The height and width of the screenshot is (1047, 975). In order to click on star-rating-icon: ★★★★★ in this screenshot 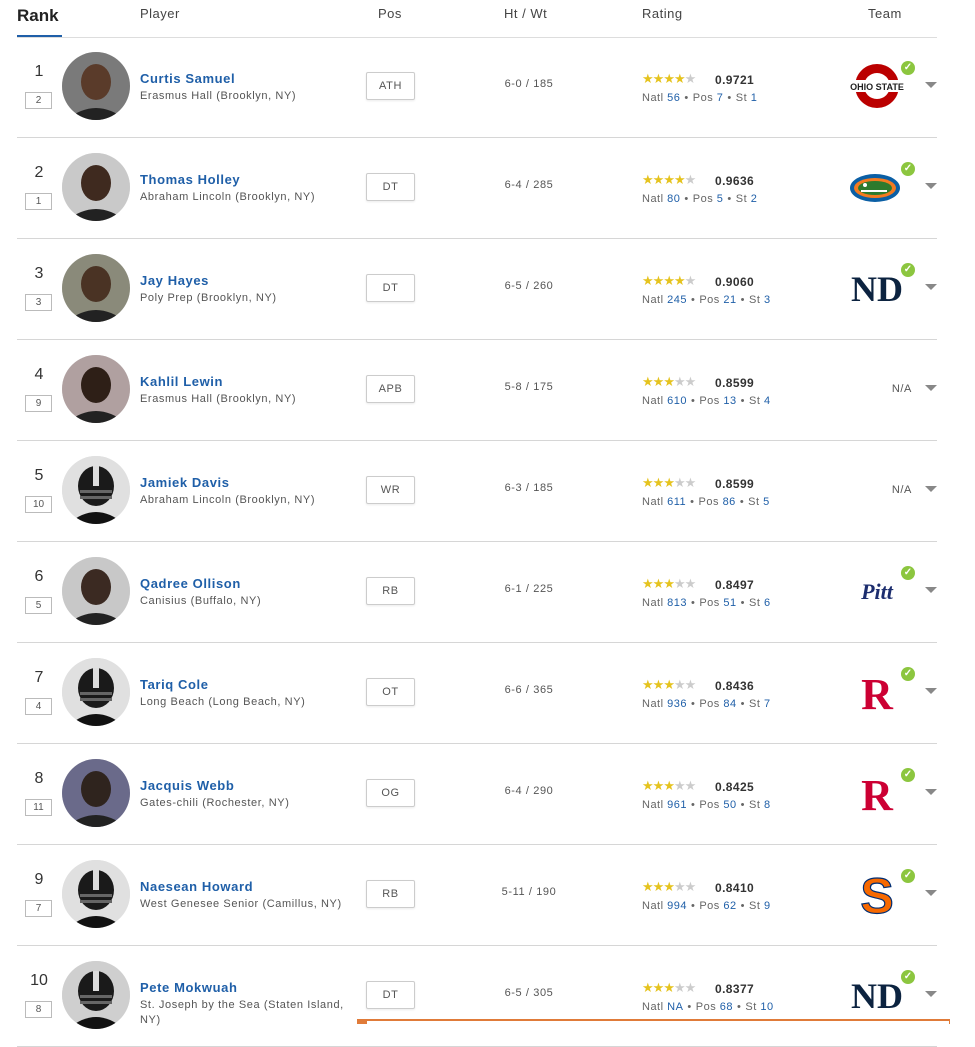, I will do `click(669, 78)`.